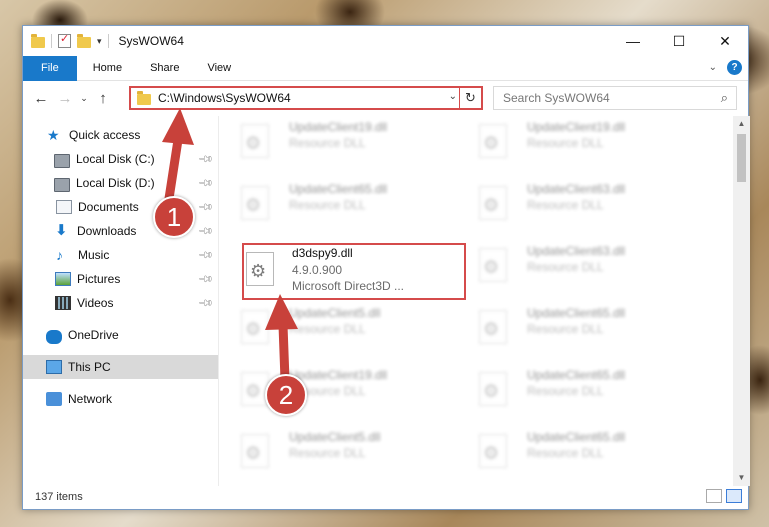  Describe the element at coordinates (286, 395) in the screenshot. I see `step-2-badge: 2` at that location.